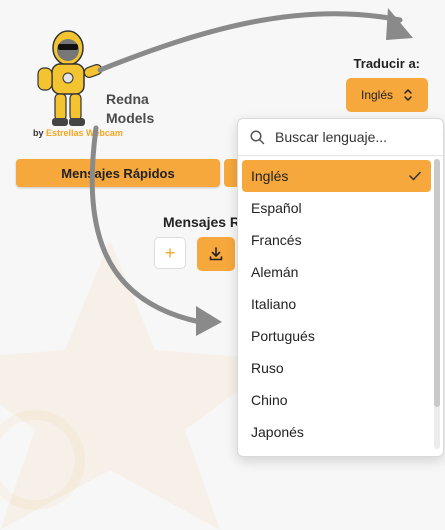 The image size is (445, 530). Describe the element at coordinates (130, 109) in the screenshot. I see `brand-name: Redna Models` at that location.